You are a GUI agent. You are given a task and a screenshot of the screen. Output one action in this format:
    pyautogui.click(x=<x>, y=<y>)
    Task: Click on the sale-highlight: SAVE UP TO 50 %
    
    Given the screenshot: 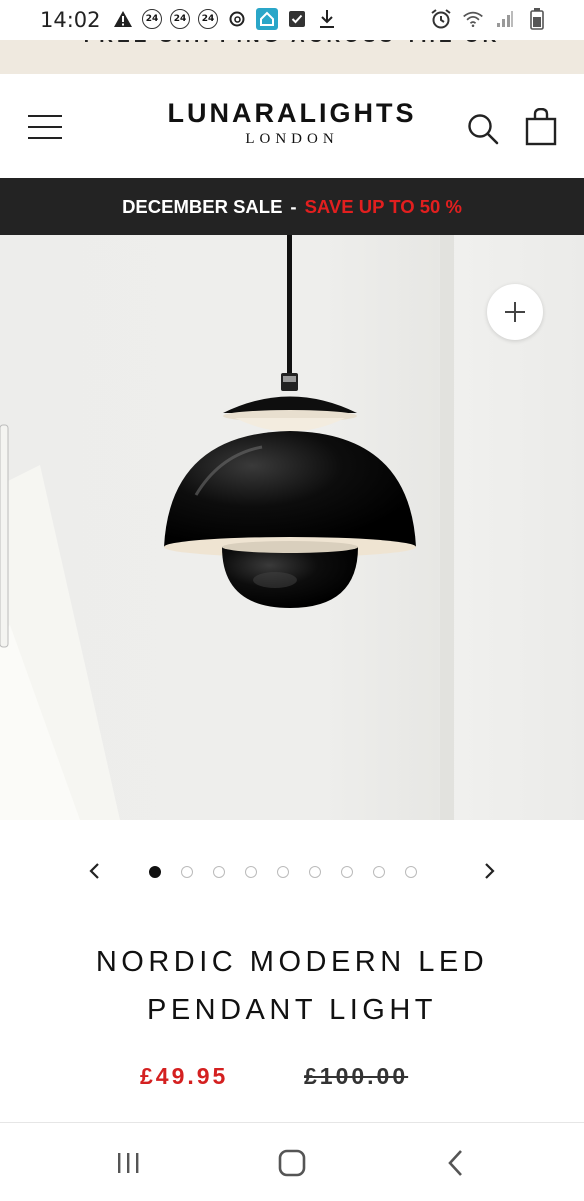 What is the action you would take?
    pyautogui.click(x=383, y=206)
    